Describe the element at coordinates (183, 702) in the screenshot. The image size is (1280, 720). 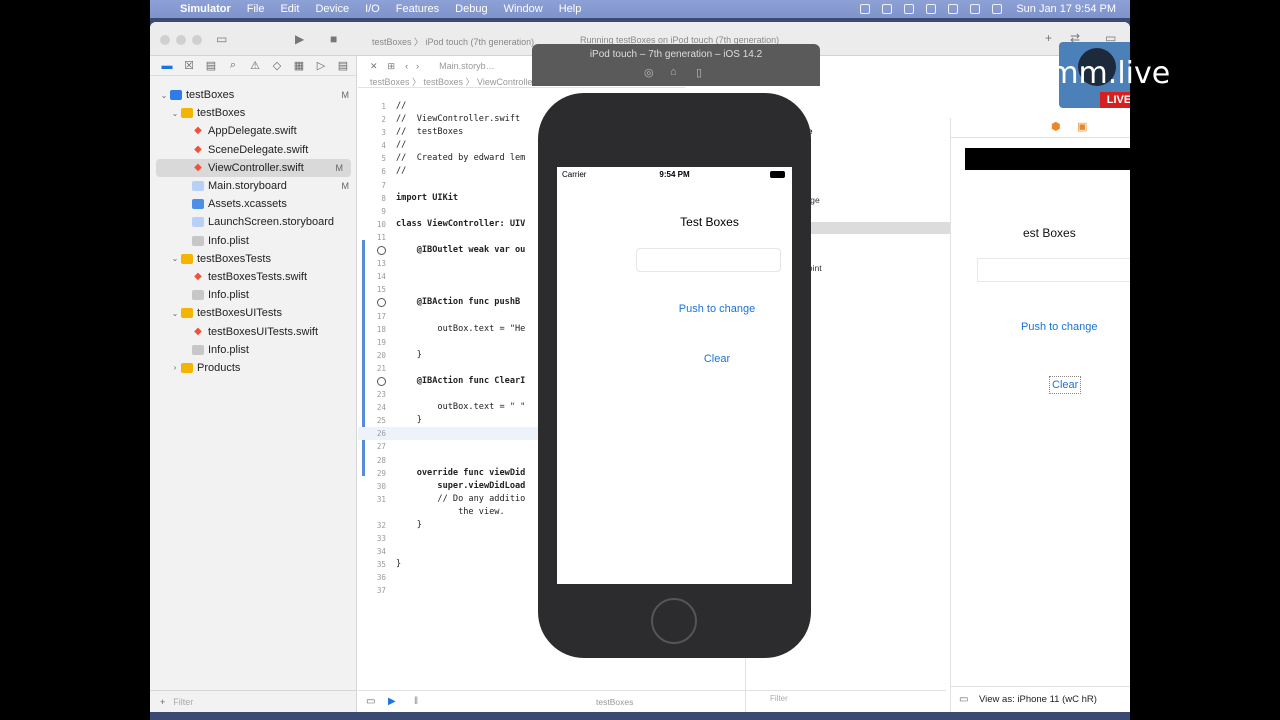
I see `filter-field: Filter` at that location.